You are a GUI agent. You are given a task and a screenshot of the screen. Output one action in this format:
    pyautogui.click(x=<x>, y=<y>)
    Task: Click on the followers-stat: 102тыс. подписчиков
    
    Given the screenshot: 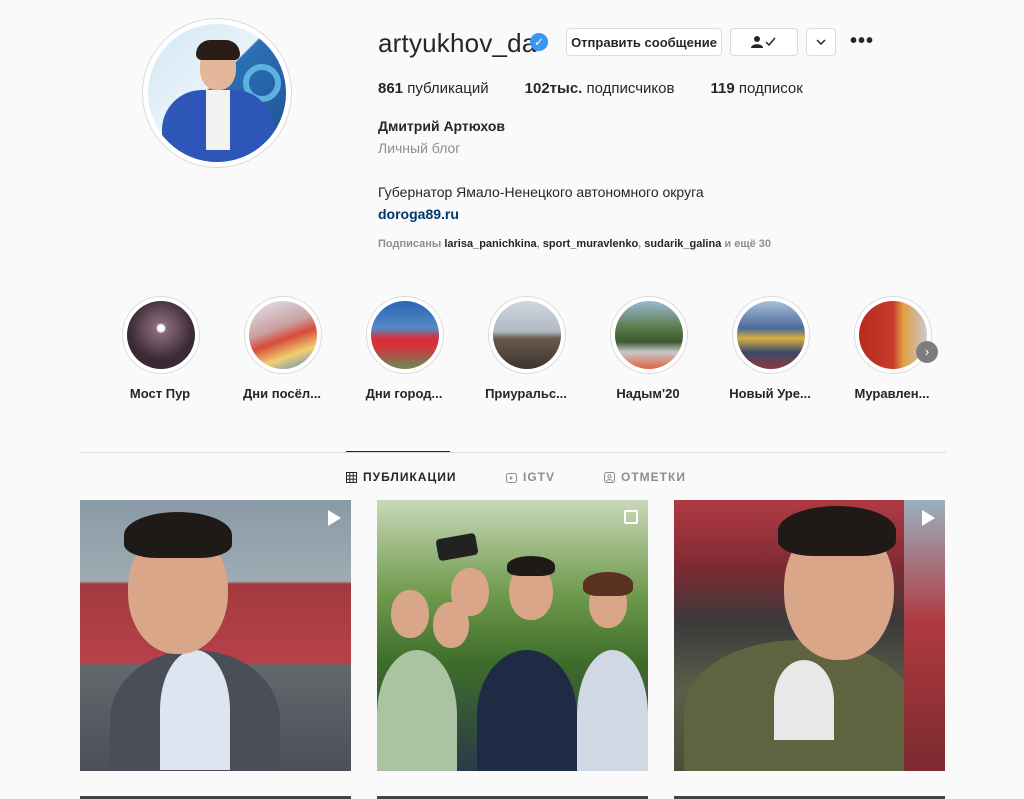 What is the action you would take?
    pyautogui.click(x=600, y=88)
    